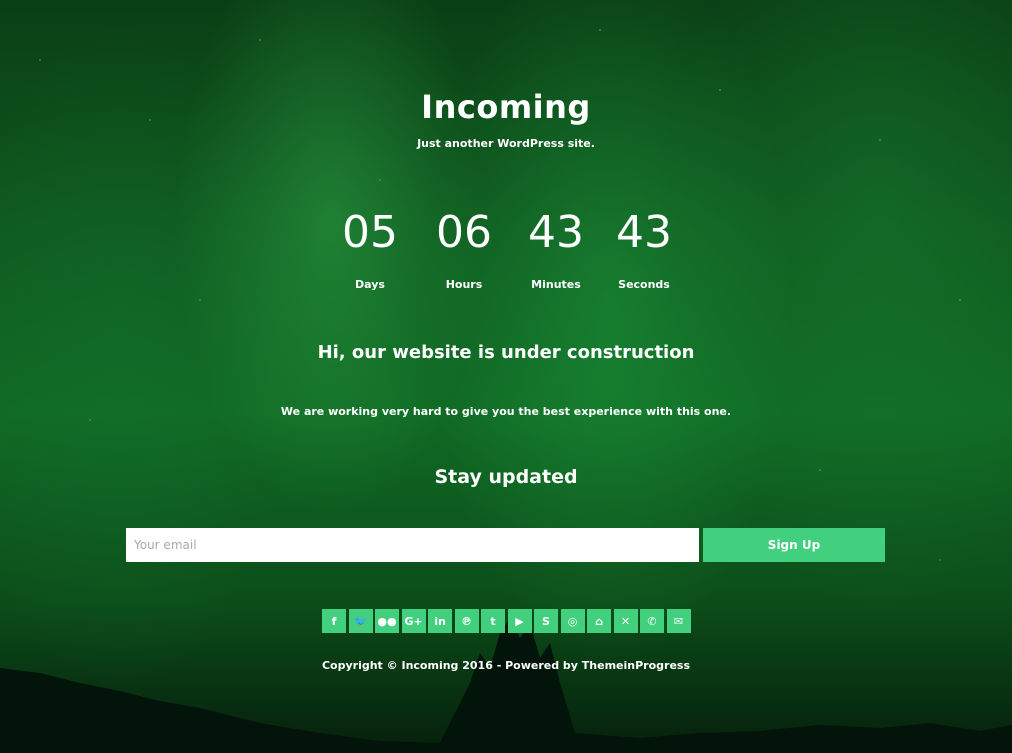  What do you see at coordinates (794, 545) in the screenshot?
I see `signup-button: Sign Up` at bounding box center [794, 545].